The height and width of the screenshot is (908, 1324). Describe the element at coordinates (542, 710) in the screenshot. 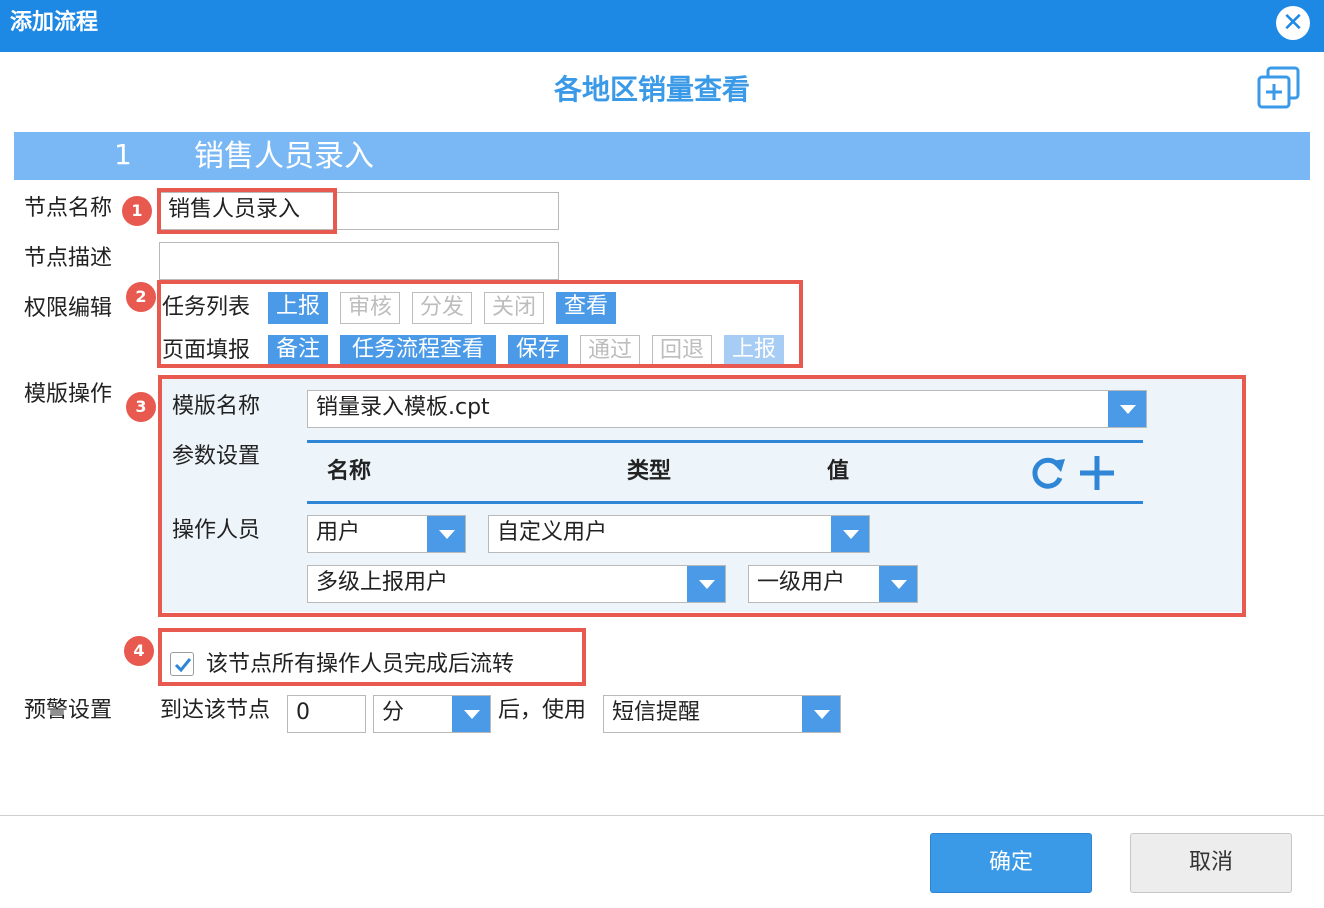

I see `warning-suffix: 后，使用` at that location.